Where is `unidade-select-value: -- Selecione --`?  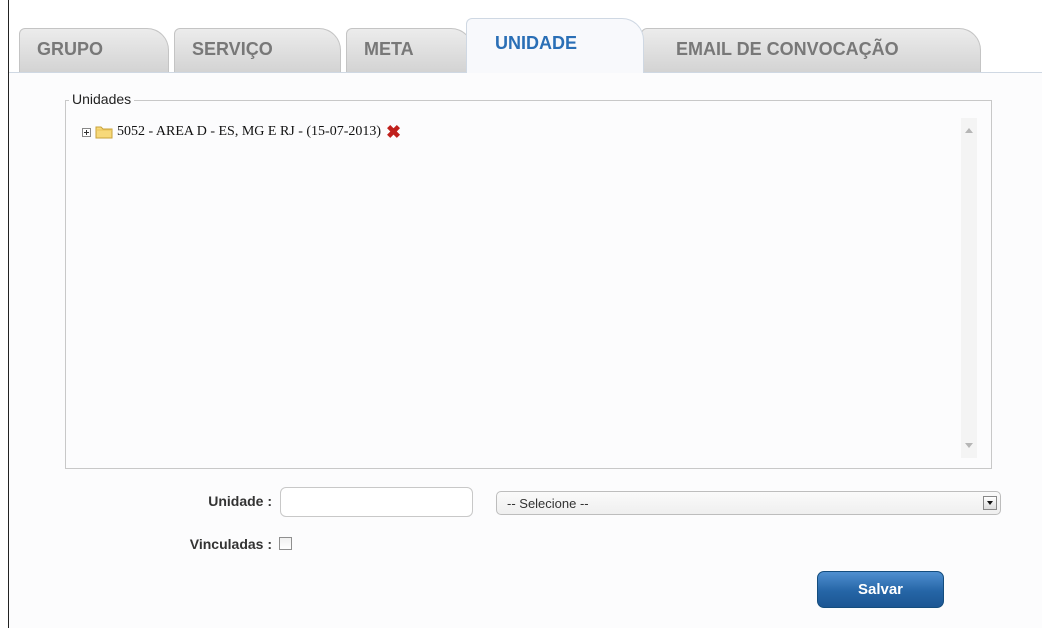 unidade-select-value: -- Selecione -- is located at coordinates (548, 503).